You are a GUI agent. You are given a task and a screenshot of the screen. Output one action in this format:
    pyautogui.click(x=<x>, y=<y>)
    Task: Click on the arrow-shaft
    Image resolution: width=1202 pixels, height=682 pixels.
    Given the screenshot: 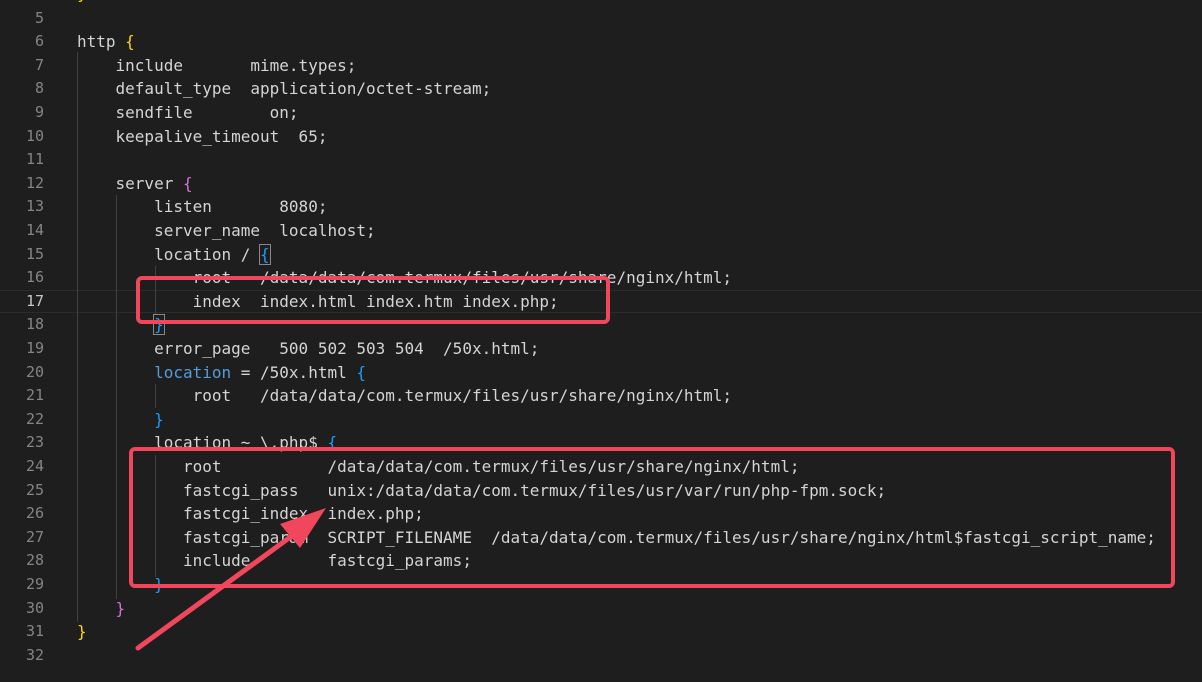 What is the action you would take?
    pyautogui.click(x=219, y=589)
    